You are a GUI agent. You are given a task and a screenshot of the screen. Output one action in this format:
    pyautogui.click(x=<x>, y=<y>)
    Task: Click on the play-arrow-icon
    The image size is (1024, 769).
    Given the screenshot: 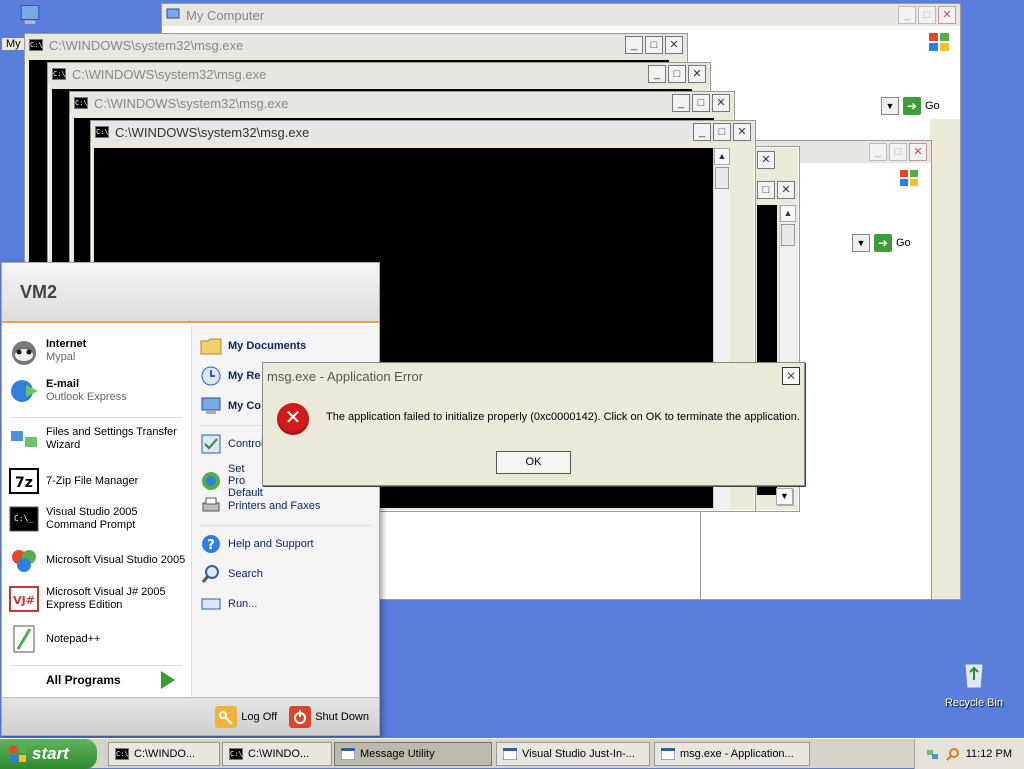 What is the action you would take?
    pyautogui.click(x=167, y=680)
    